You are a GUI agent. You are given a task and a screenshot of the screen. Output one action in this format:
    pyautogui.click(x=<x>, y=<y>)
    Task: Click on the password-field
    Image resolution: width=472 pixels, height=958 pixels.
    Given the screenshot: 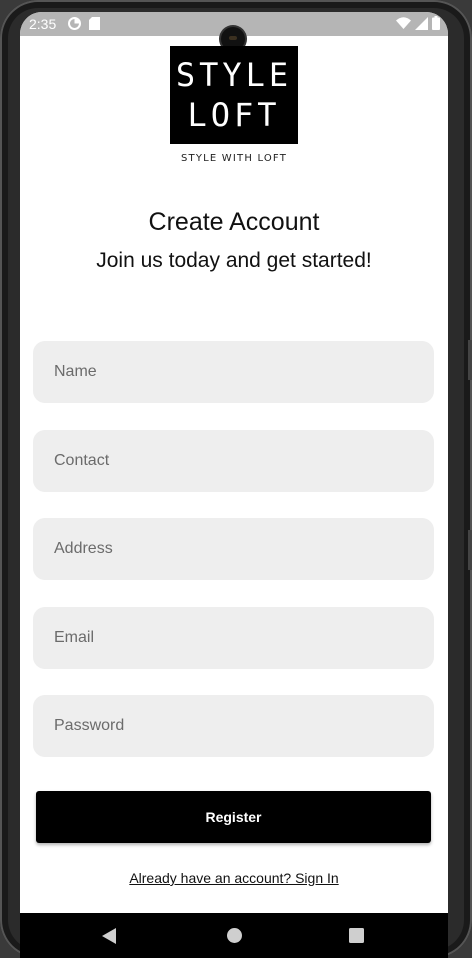 What is the action you would take?
    pyautogui.click(x=233, y=726)
    